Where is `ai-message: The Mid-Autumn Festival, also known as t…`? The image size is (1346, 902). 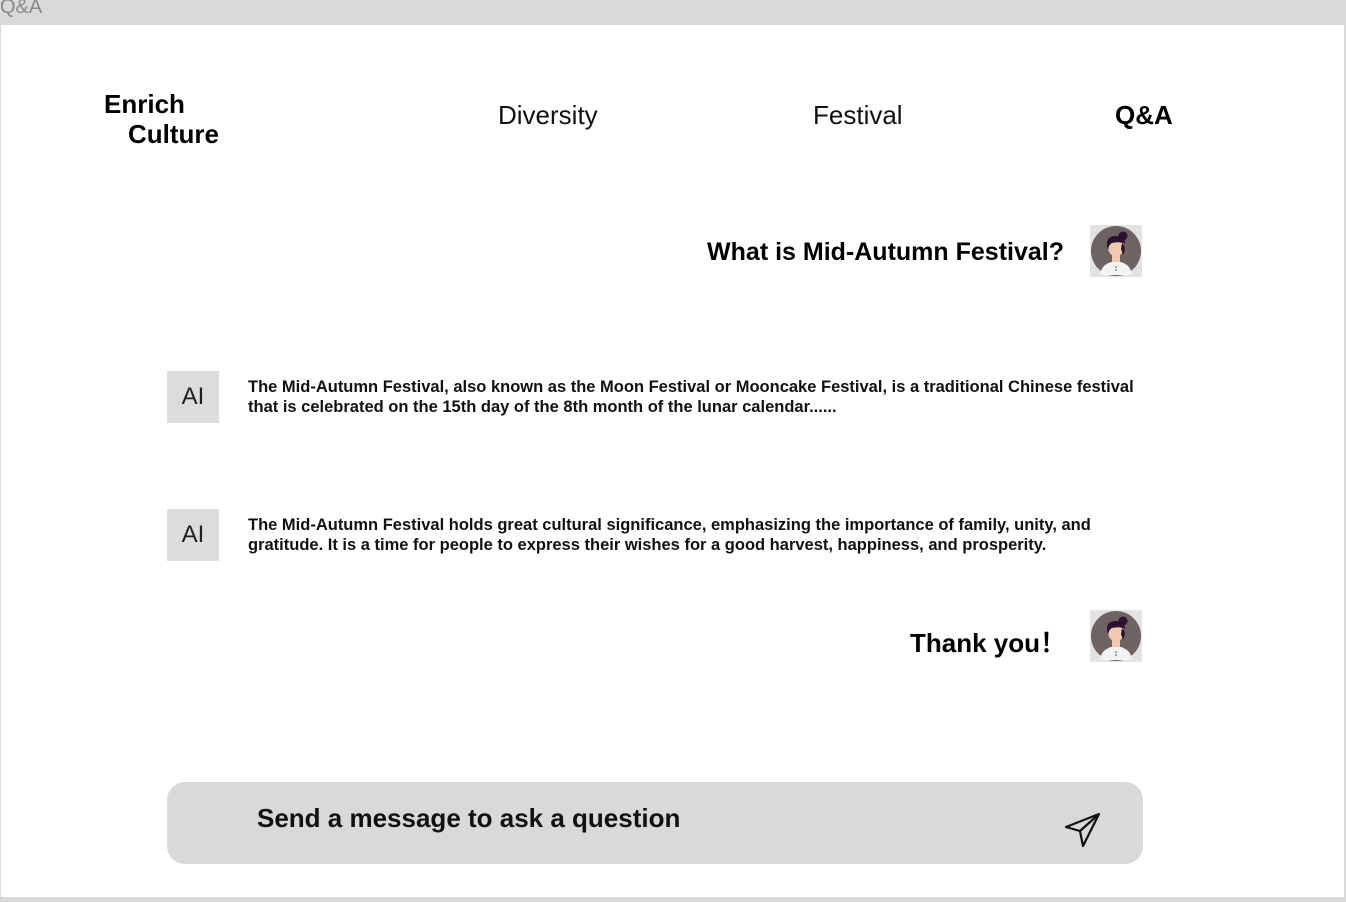 ai-message: The Mid-Autumn Festival, also known as t… is located at coordinates (691, 397).